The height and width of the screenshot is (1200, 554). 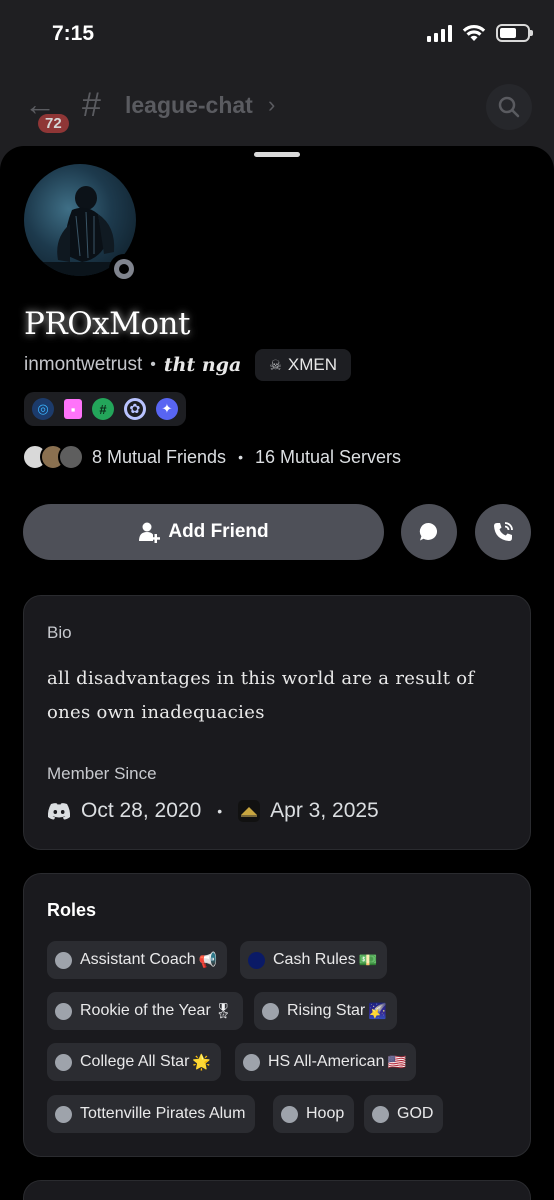 What do you see at coordinates (213, 811) in the screenshot?
I see `member-since-row: Oct 28, 2020 • Apr 3, 2025` at bounding box center [213, 811].